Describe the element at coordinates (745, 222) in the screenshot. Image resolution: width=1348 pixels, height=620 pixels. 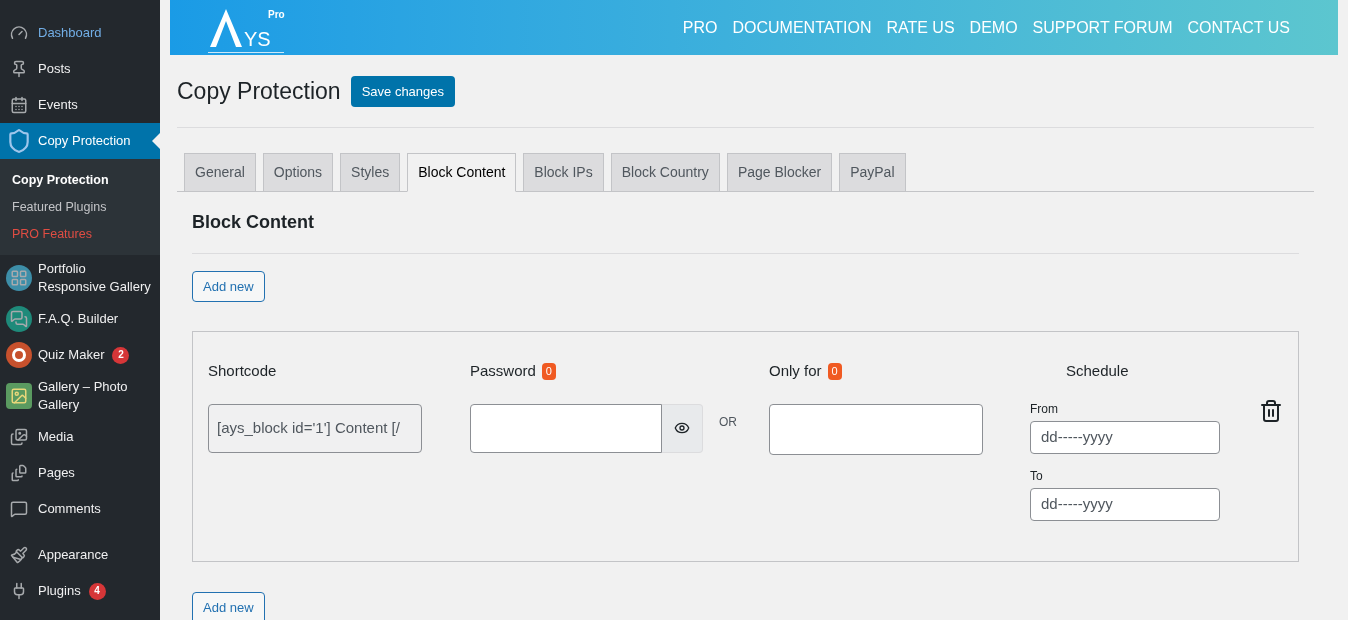
I see `section-title: Block Content` at that location.